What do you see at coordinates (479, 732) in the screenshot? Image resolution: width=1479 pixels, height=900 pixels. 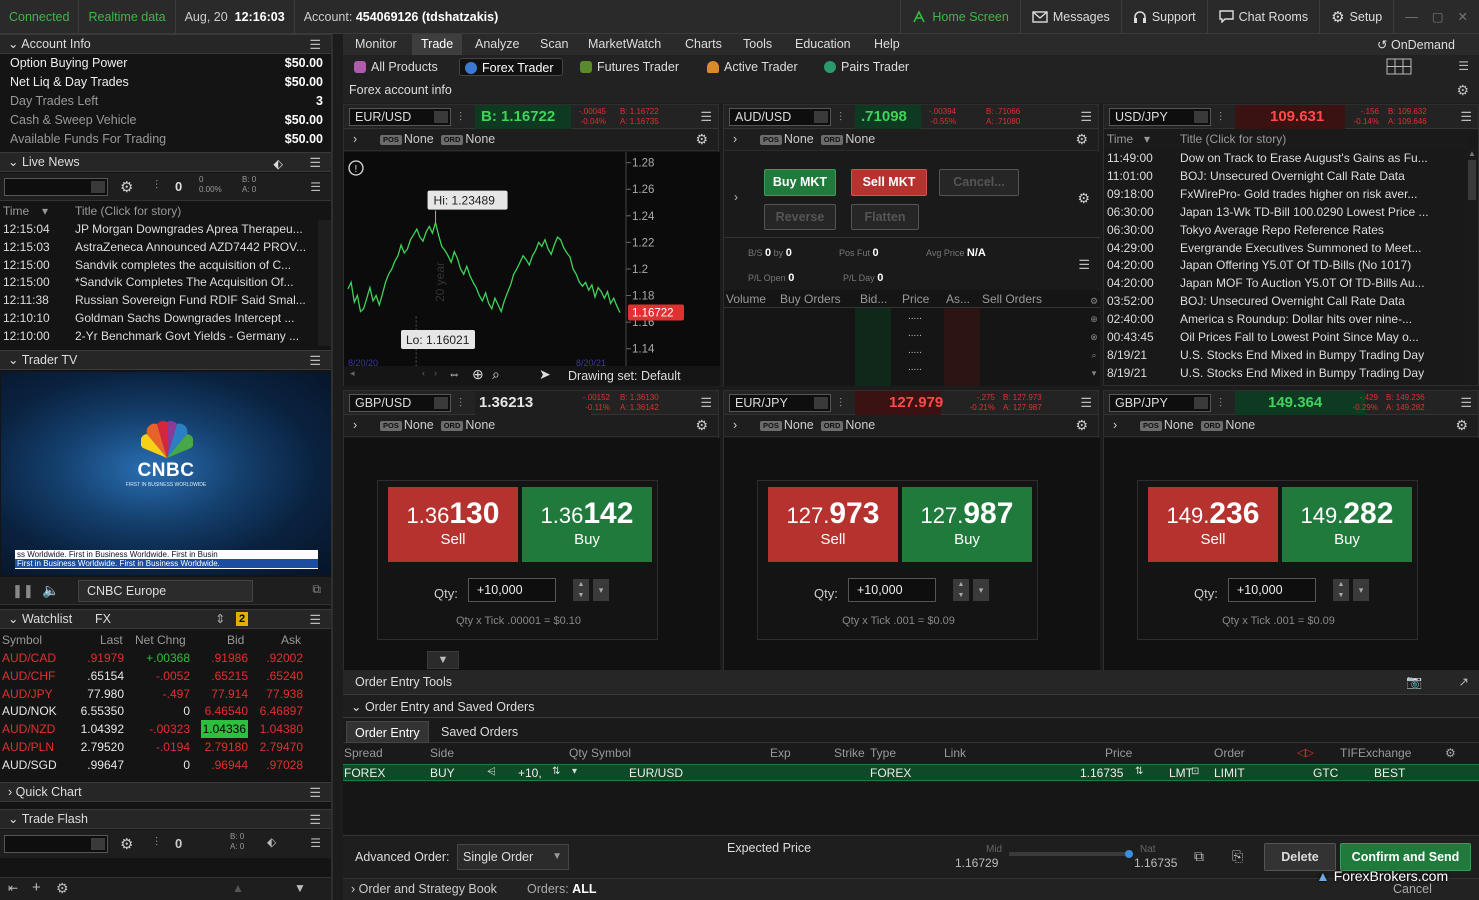 I see `tab-saved-orders: Saved Orders` at bounding box center [479, 732].